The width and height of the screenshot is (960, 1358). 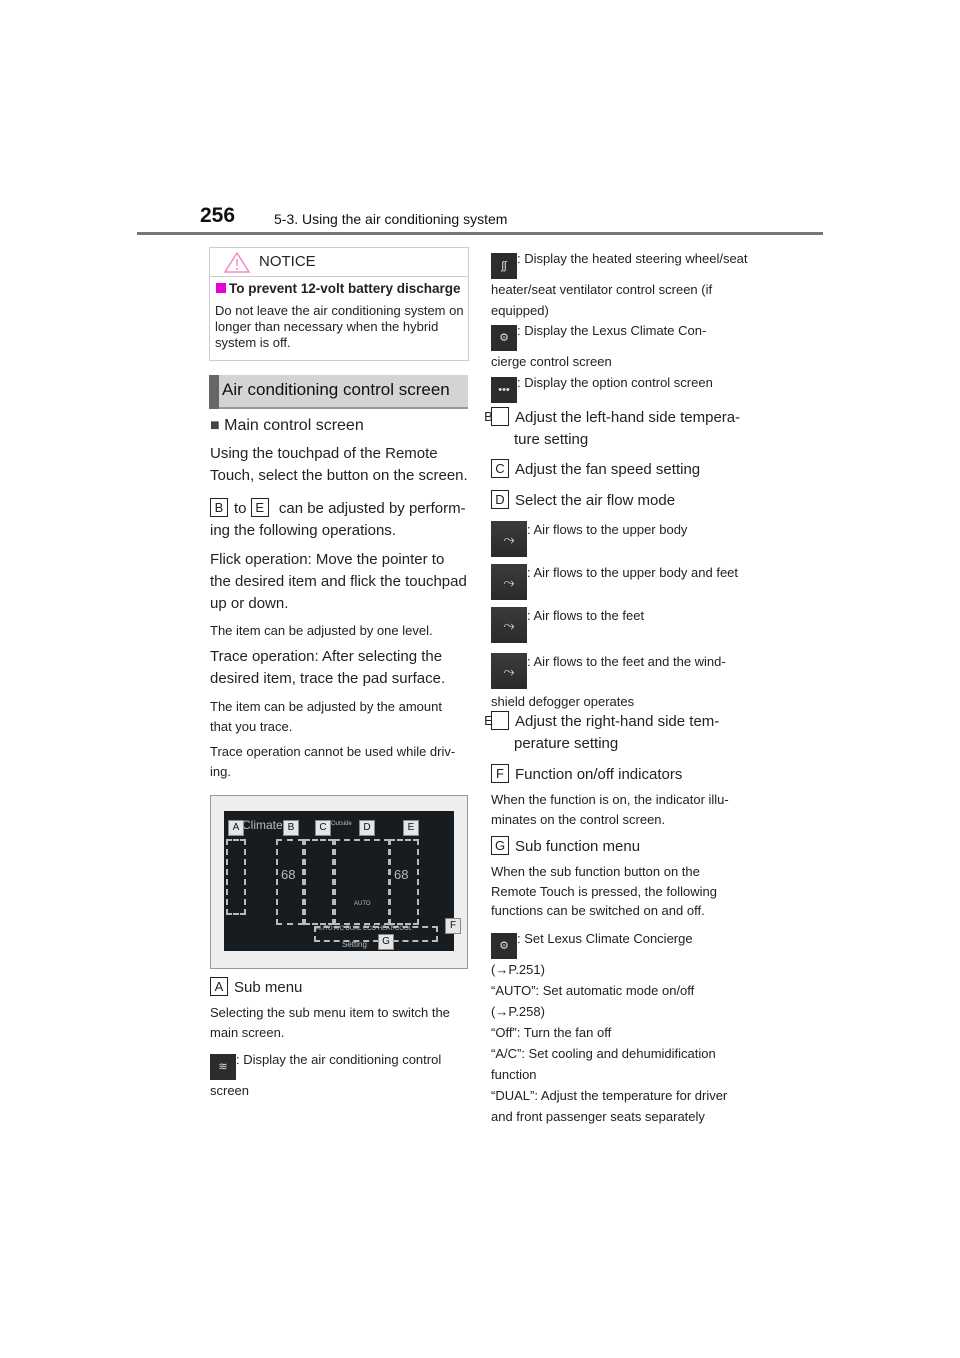 I want to click on header-rule, so click(x=480, y=233).